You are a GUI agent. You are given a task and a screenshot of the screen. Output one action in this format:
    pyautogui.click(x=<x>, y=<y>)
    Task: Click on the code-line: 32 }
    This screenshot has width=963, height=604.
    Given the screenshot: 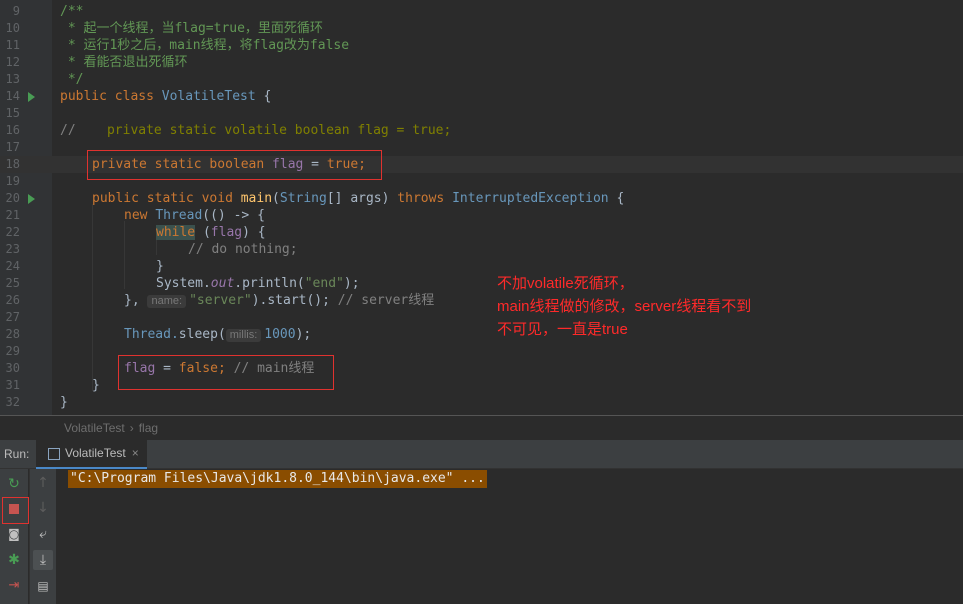 What is the action you would take?
    pyautogui.click(x=481, y=402)
    